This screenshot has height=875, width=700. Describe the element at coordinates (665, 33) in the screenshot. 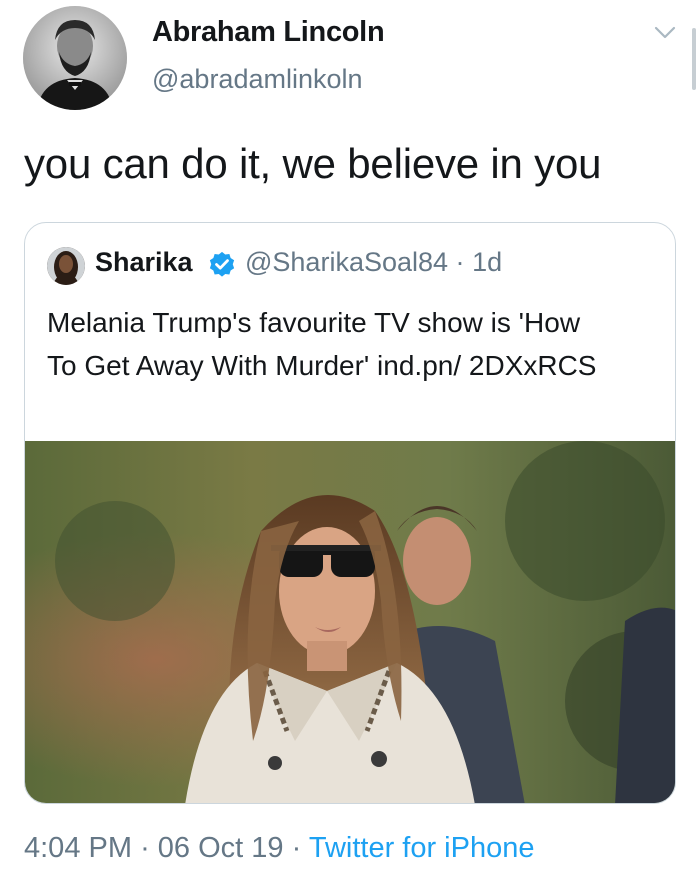

I see `more-options-chevron-down-icon` at that location.